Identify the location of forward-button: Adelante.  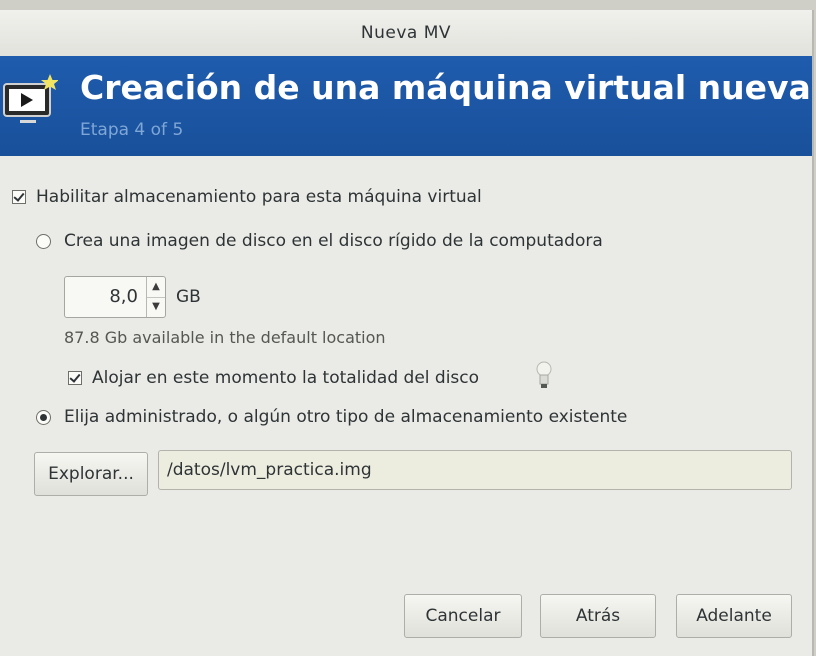
(734, 616).